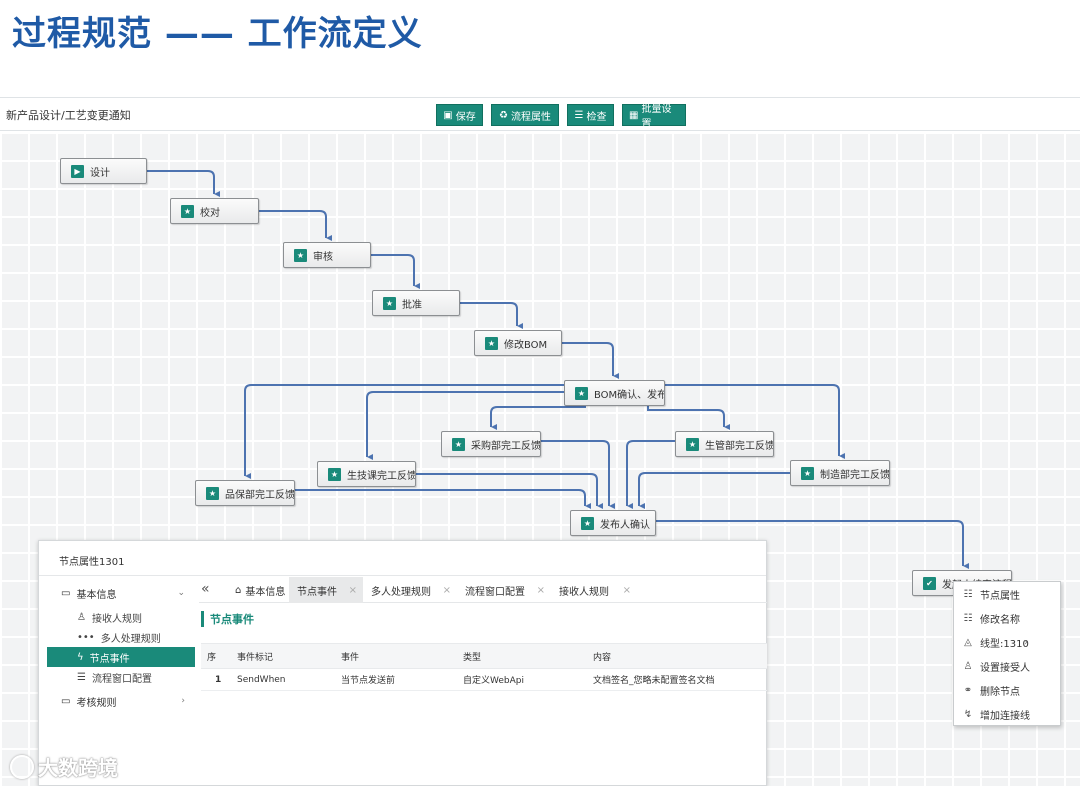 Image resolution: width=1080 pixels, height=786 pixels. Describe the element at coordinates (205, 589) in the screenshot. I see `tabs-back-icon: «` at that location.